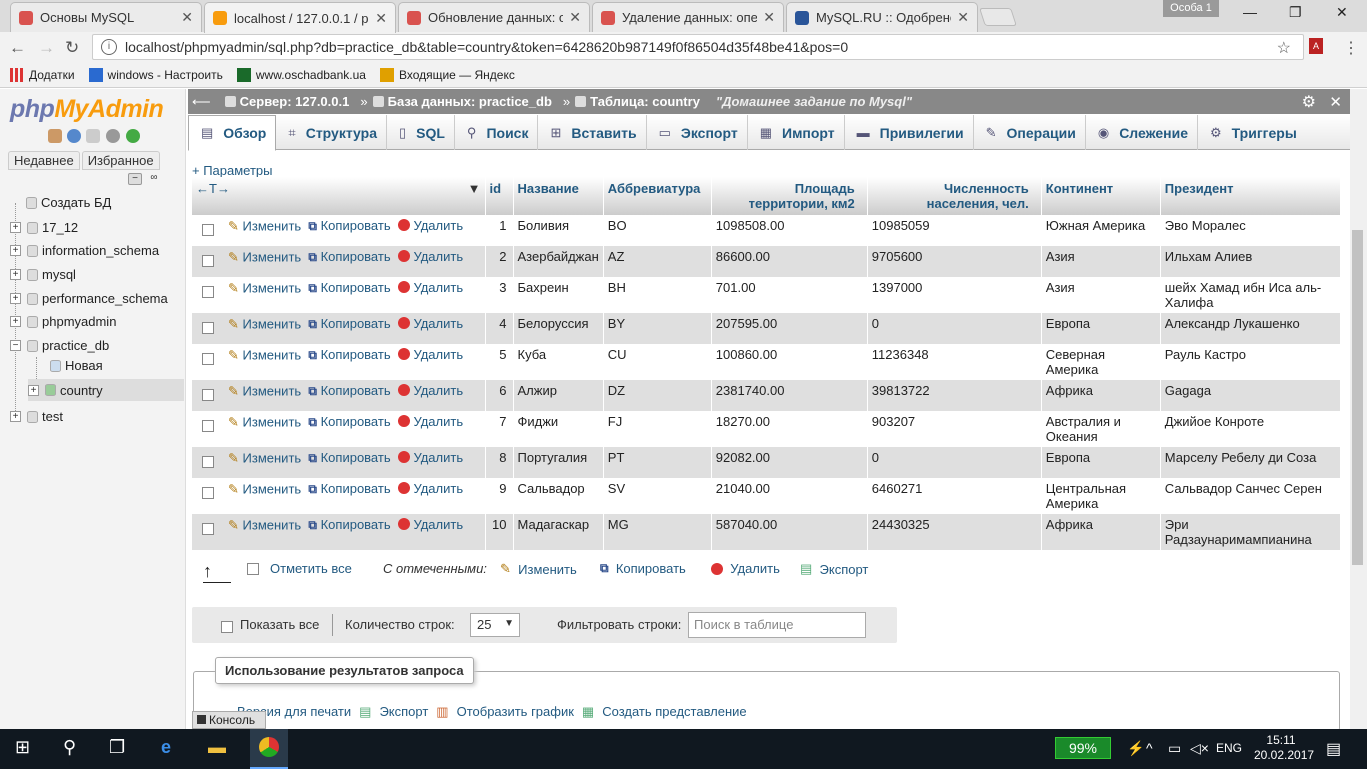 The image size is (1367, 769). What do you see at coordinates (113, 136) in the screenshot?
I see `settings-icon` at bounding box center [113, 136].